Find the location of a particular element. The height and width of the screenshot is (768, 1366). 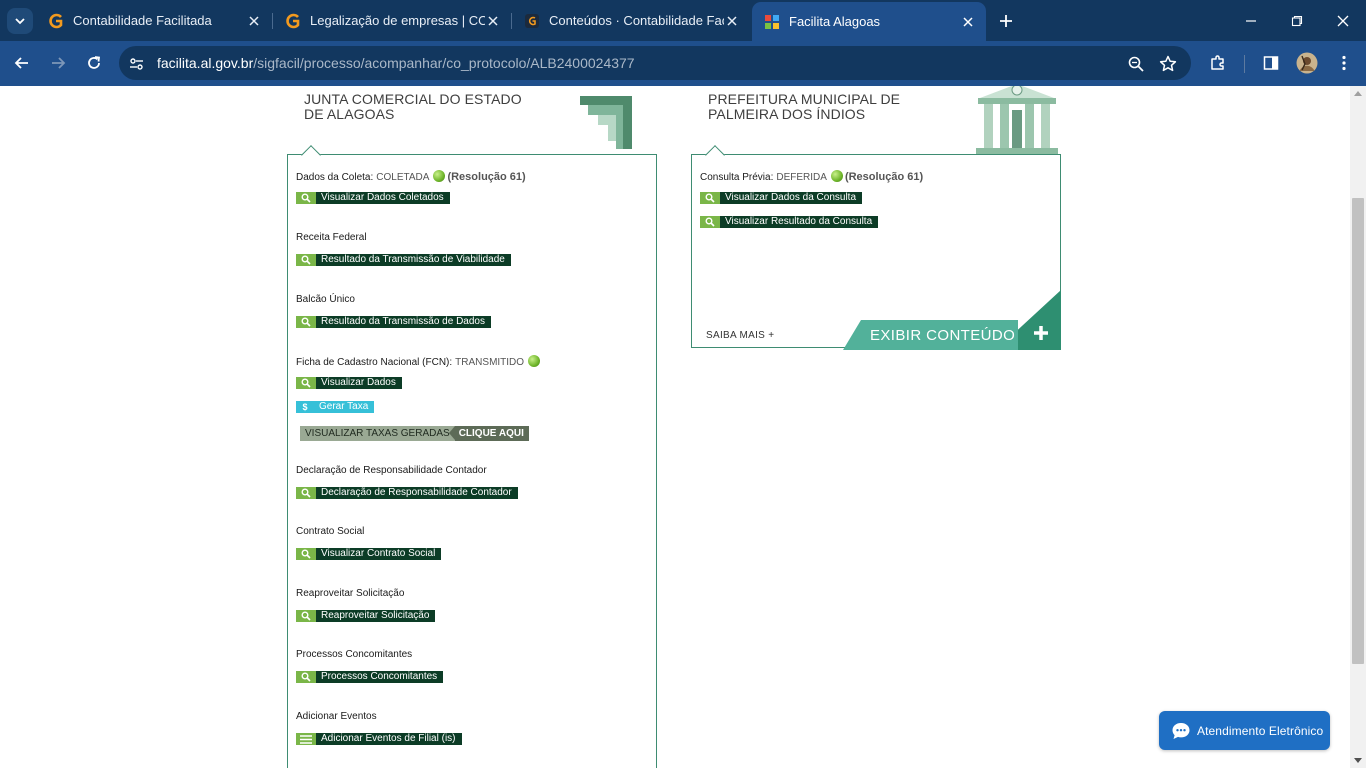

processos-concomitantes-button: Processos Concomitantes is located at coordinates (370, 677).